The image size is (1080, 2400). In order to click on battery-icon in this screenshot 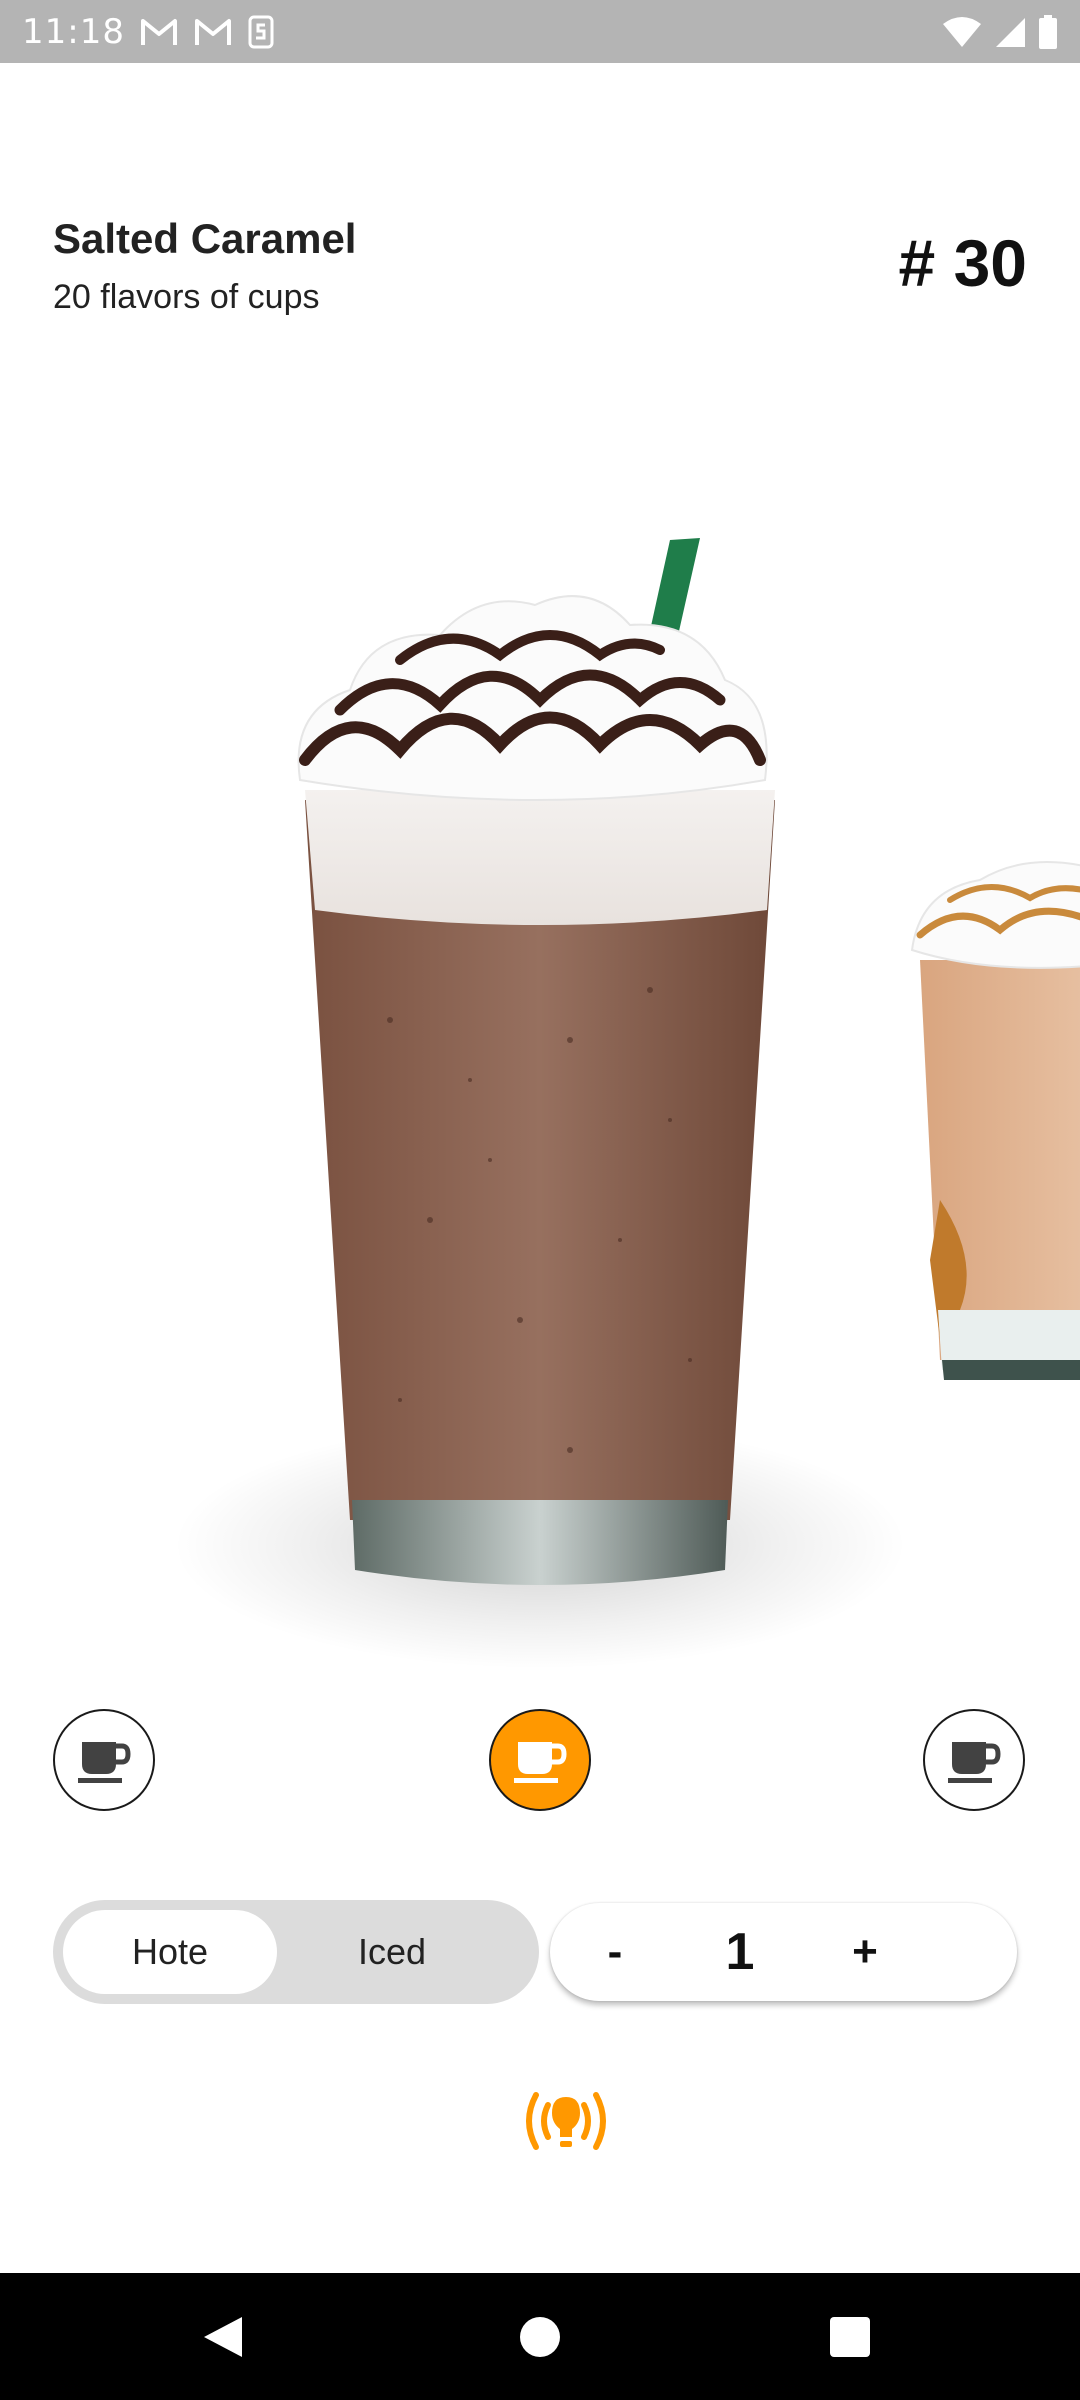, I will do `click(1048, 32)`.